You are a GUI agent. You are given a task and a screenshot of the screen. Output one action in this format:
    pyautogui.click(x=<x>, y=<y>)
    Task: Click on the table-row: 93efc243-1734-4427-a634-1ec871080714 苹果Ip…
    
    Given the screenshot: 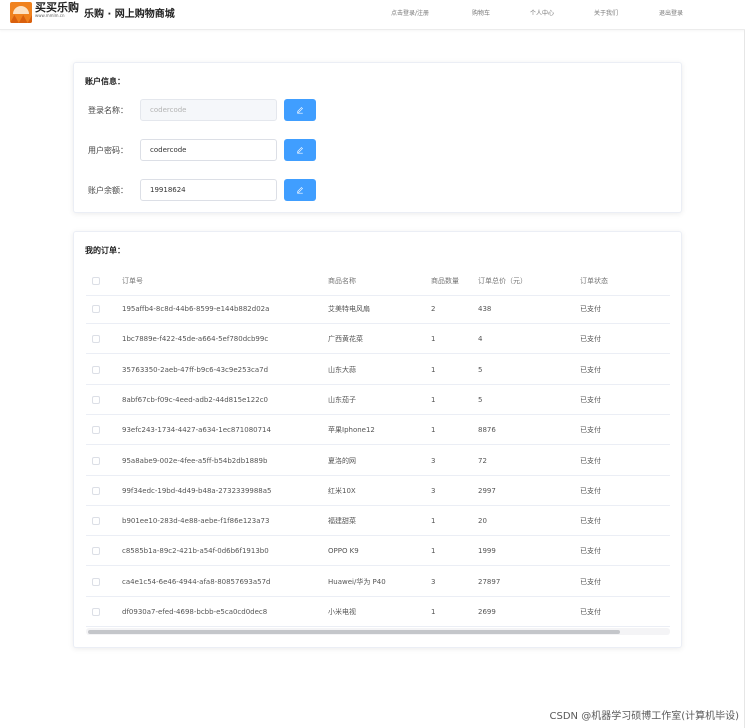 What is the action you would take?
    pyautogui.click(x=378, y=430)
    